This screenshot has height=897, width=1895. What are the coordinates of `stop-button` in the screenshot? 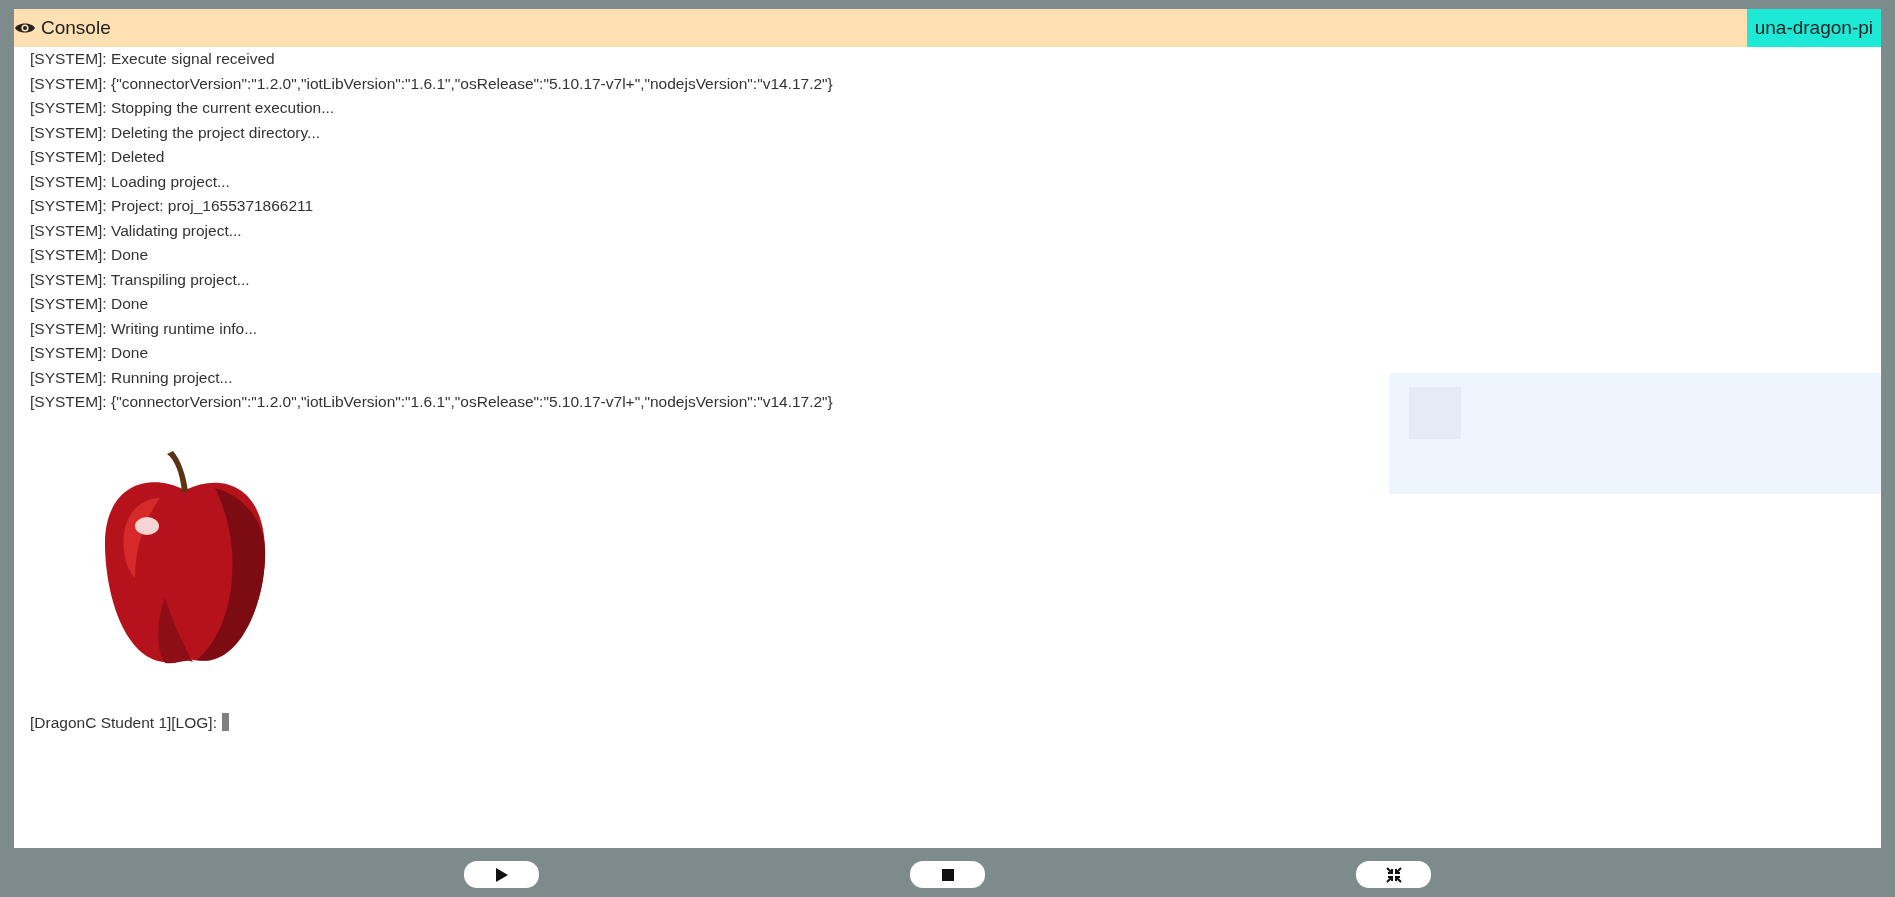 It's located at (947, 874).